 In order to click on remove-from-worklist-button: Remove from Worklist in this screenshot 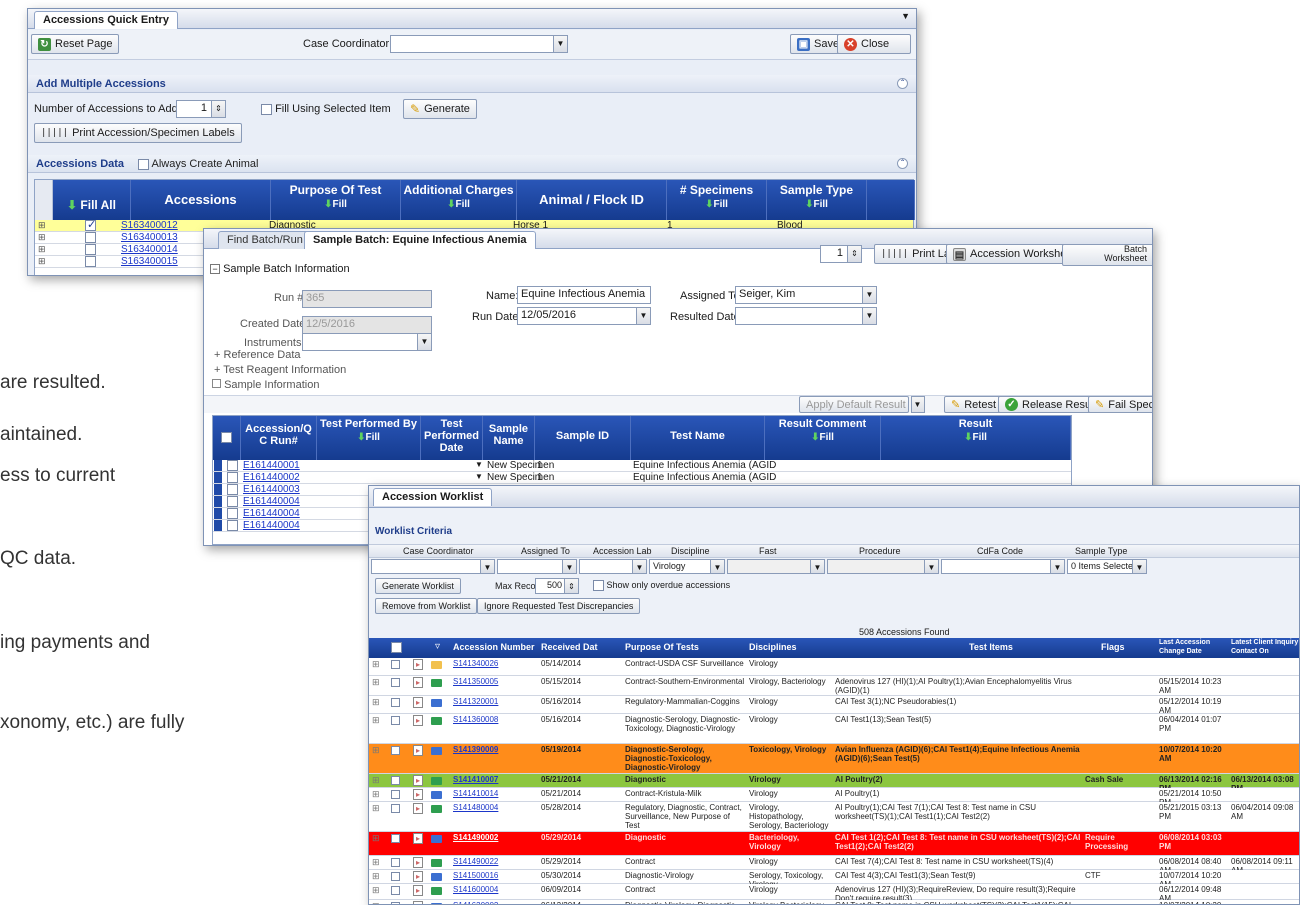, I will do `click(426, 606)`.